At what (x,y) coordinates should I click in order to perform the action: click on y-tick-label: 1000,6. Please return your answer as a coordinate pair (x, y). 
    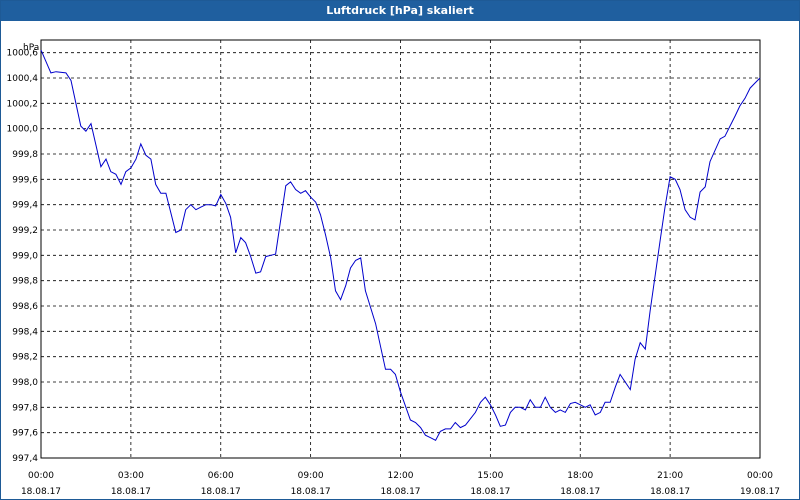
    Looking at the image, I should click on (23, 54).